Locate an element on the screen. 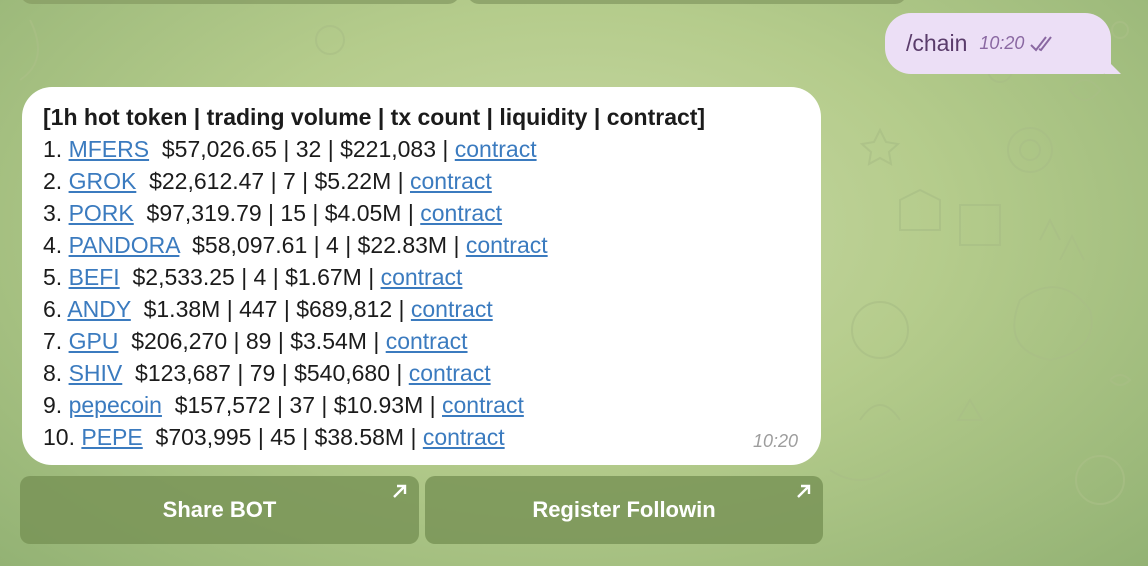 The image size is (1148, 566). token-link: PORK is located at coordinates (101, 213).